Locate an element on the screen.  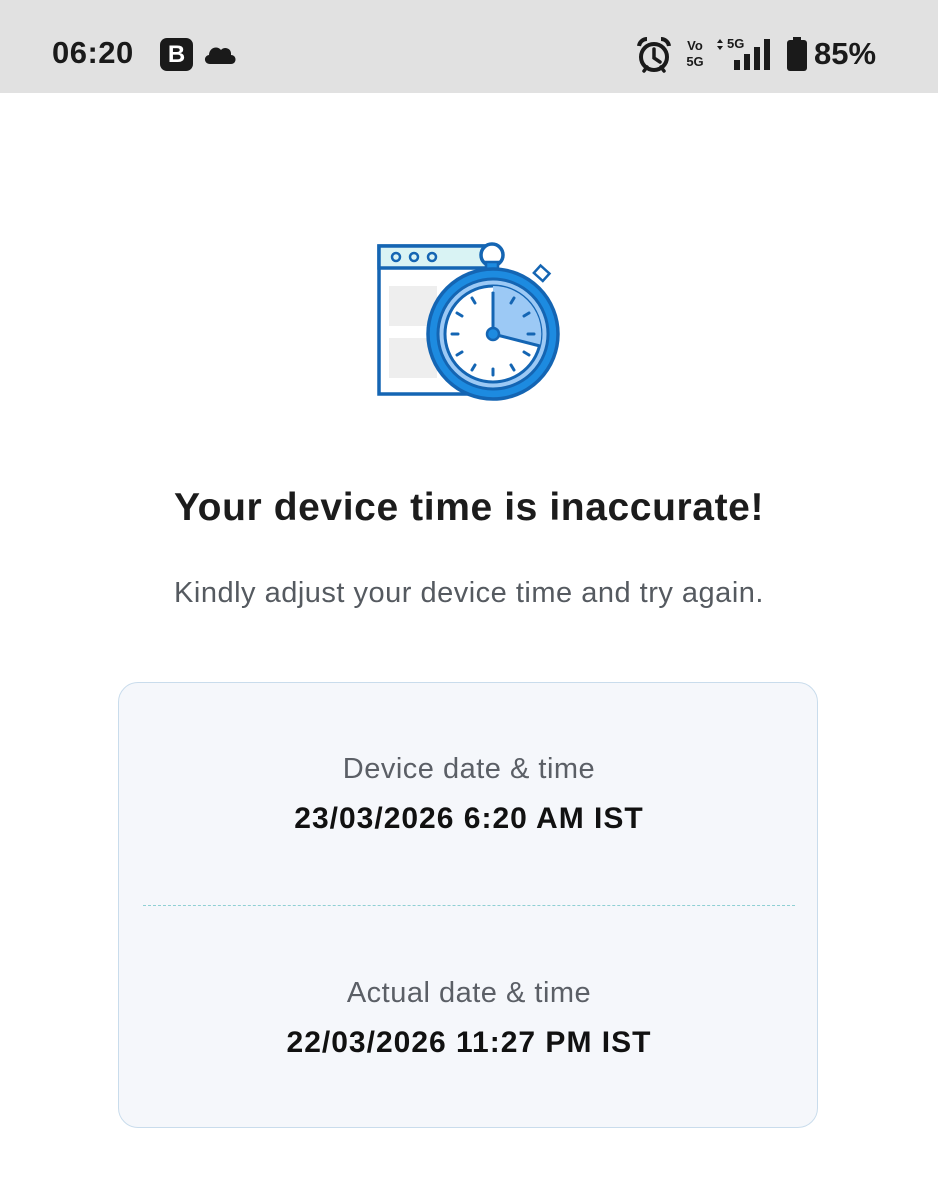
browser-stopwatch-illustration is located at coordinates (468, 321).